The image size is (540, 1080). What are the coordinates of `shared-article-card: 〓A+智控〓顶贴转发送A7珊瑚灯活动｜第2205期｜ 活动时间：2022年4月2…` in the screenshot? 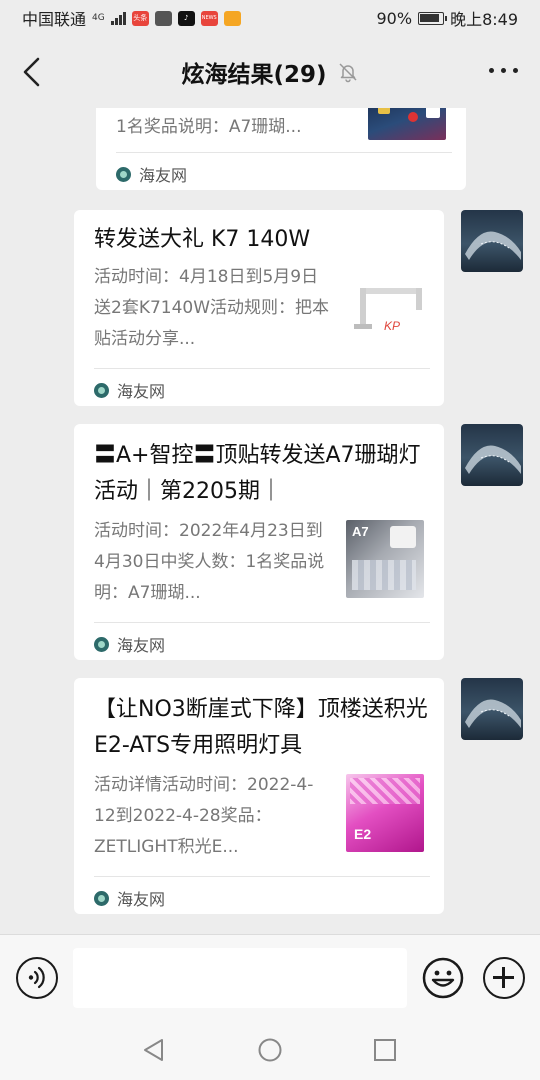 It's located at (259, 542).